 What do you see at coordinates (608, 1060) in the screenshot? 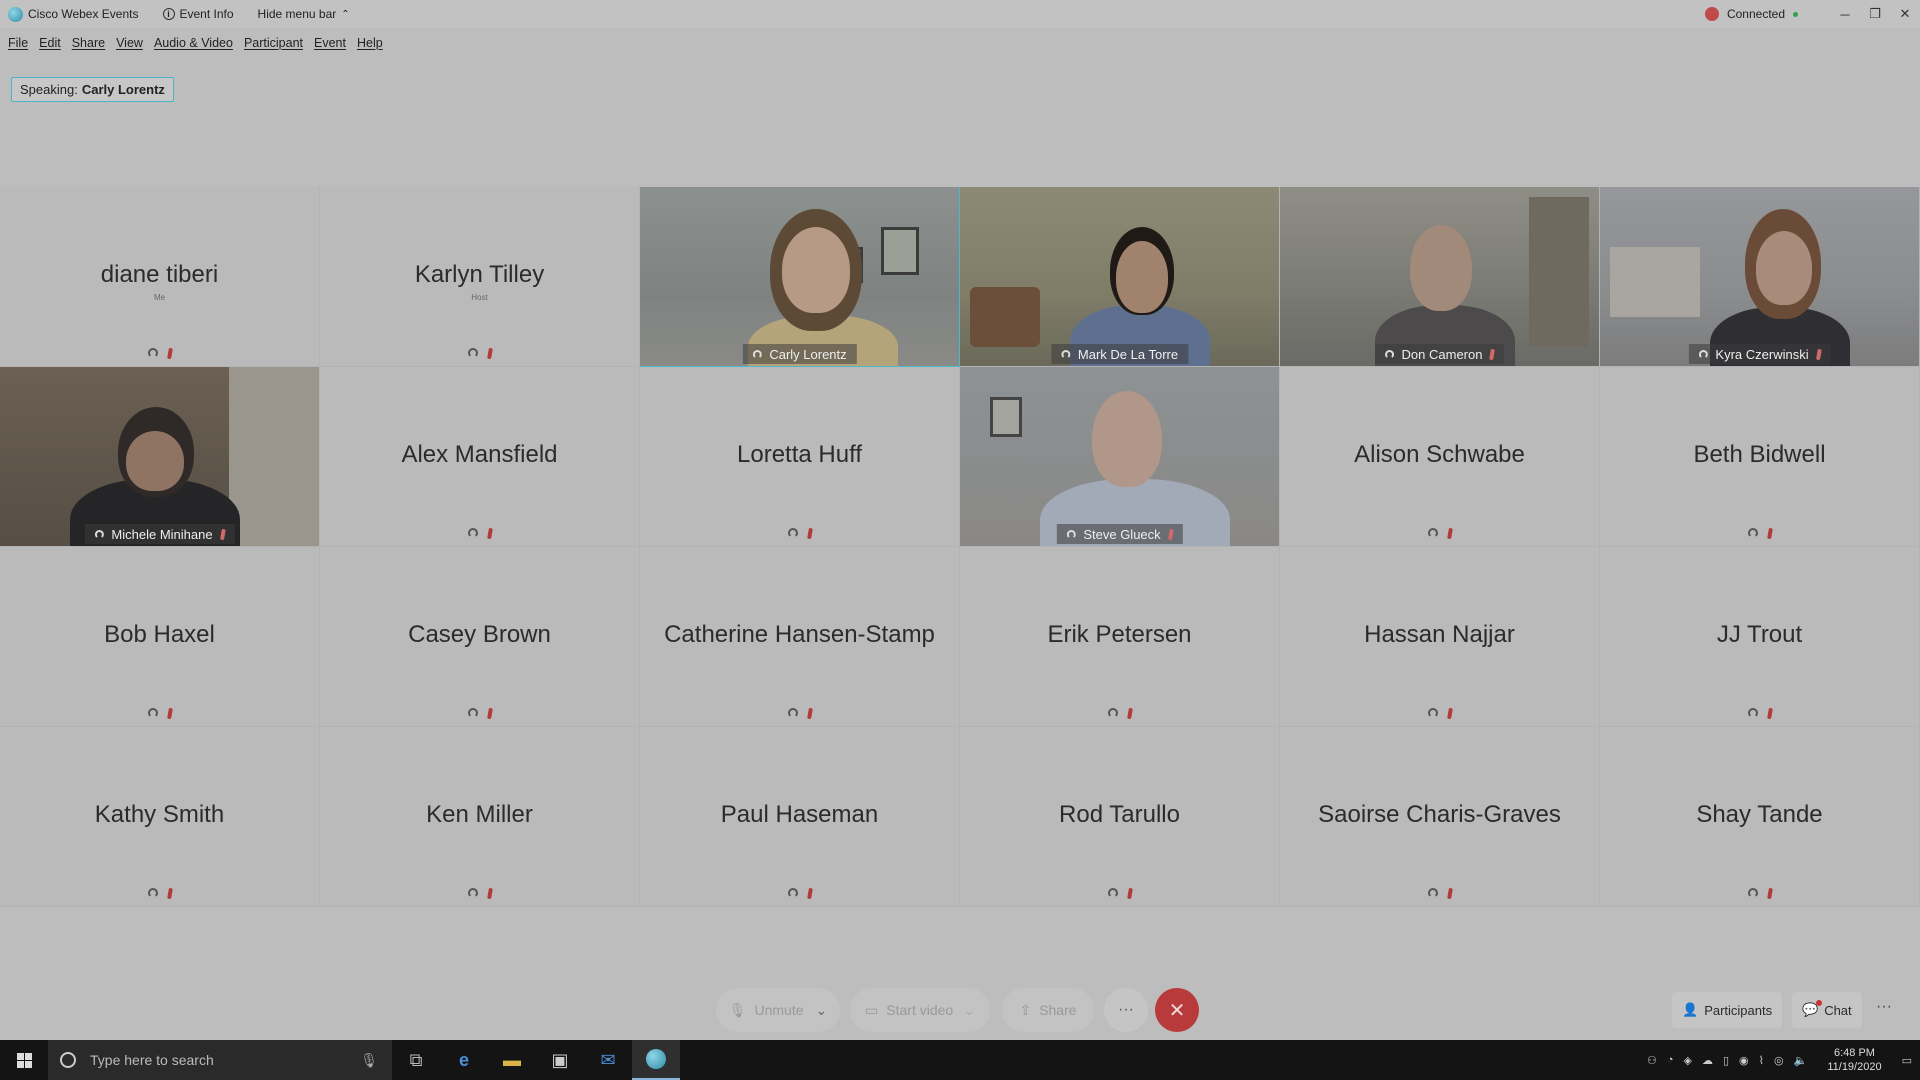
I see `mail-icon: ✉` at bounding box center [608, 1060].